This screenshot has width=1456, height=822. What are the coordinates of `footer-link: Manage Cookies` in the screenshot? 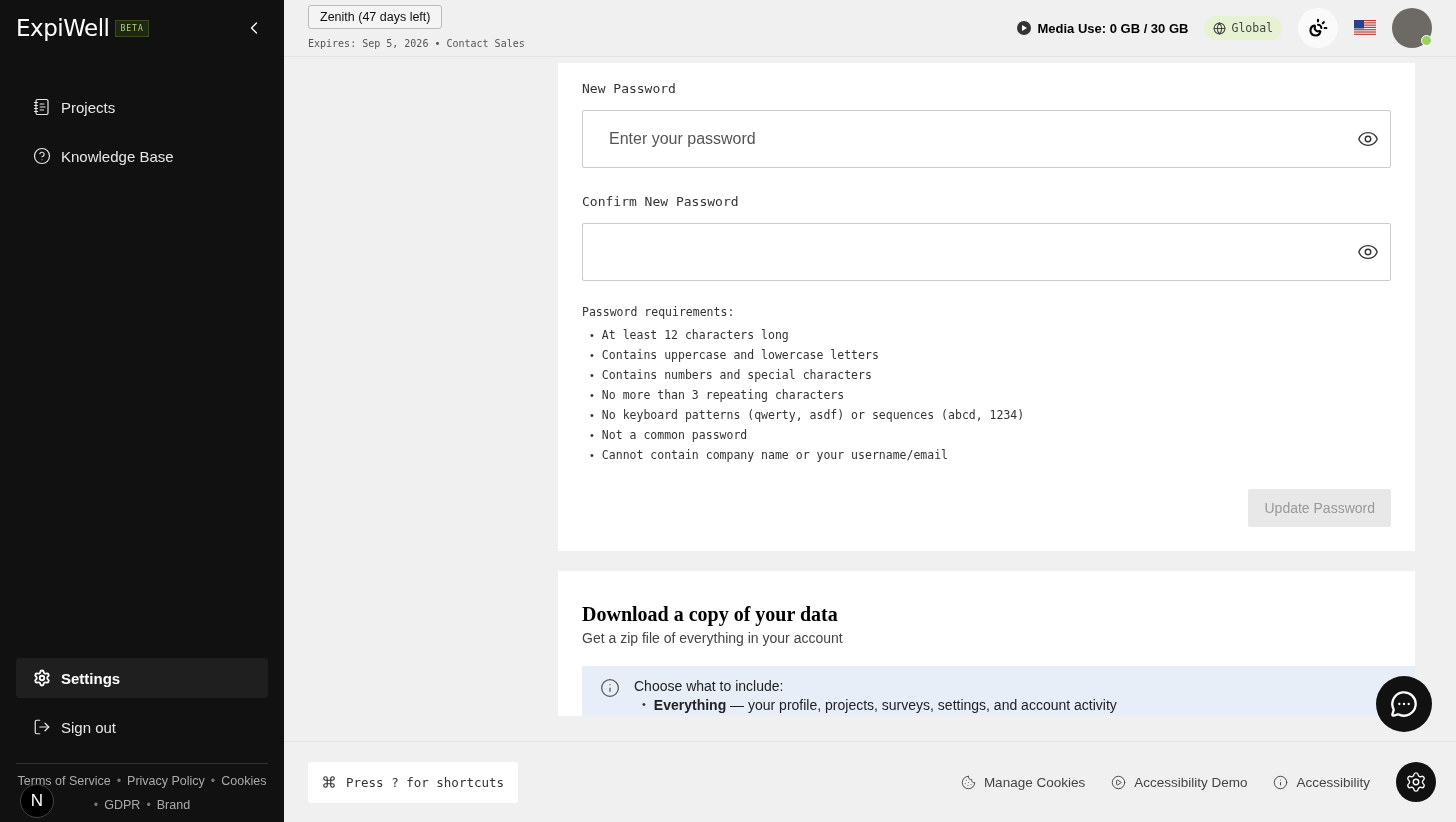 It's located at (1023, 782).